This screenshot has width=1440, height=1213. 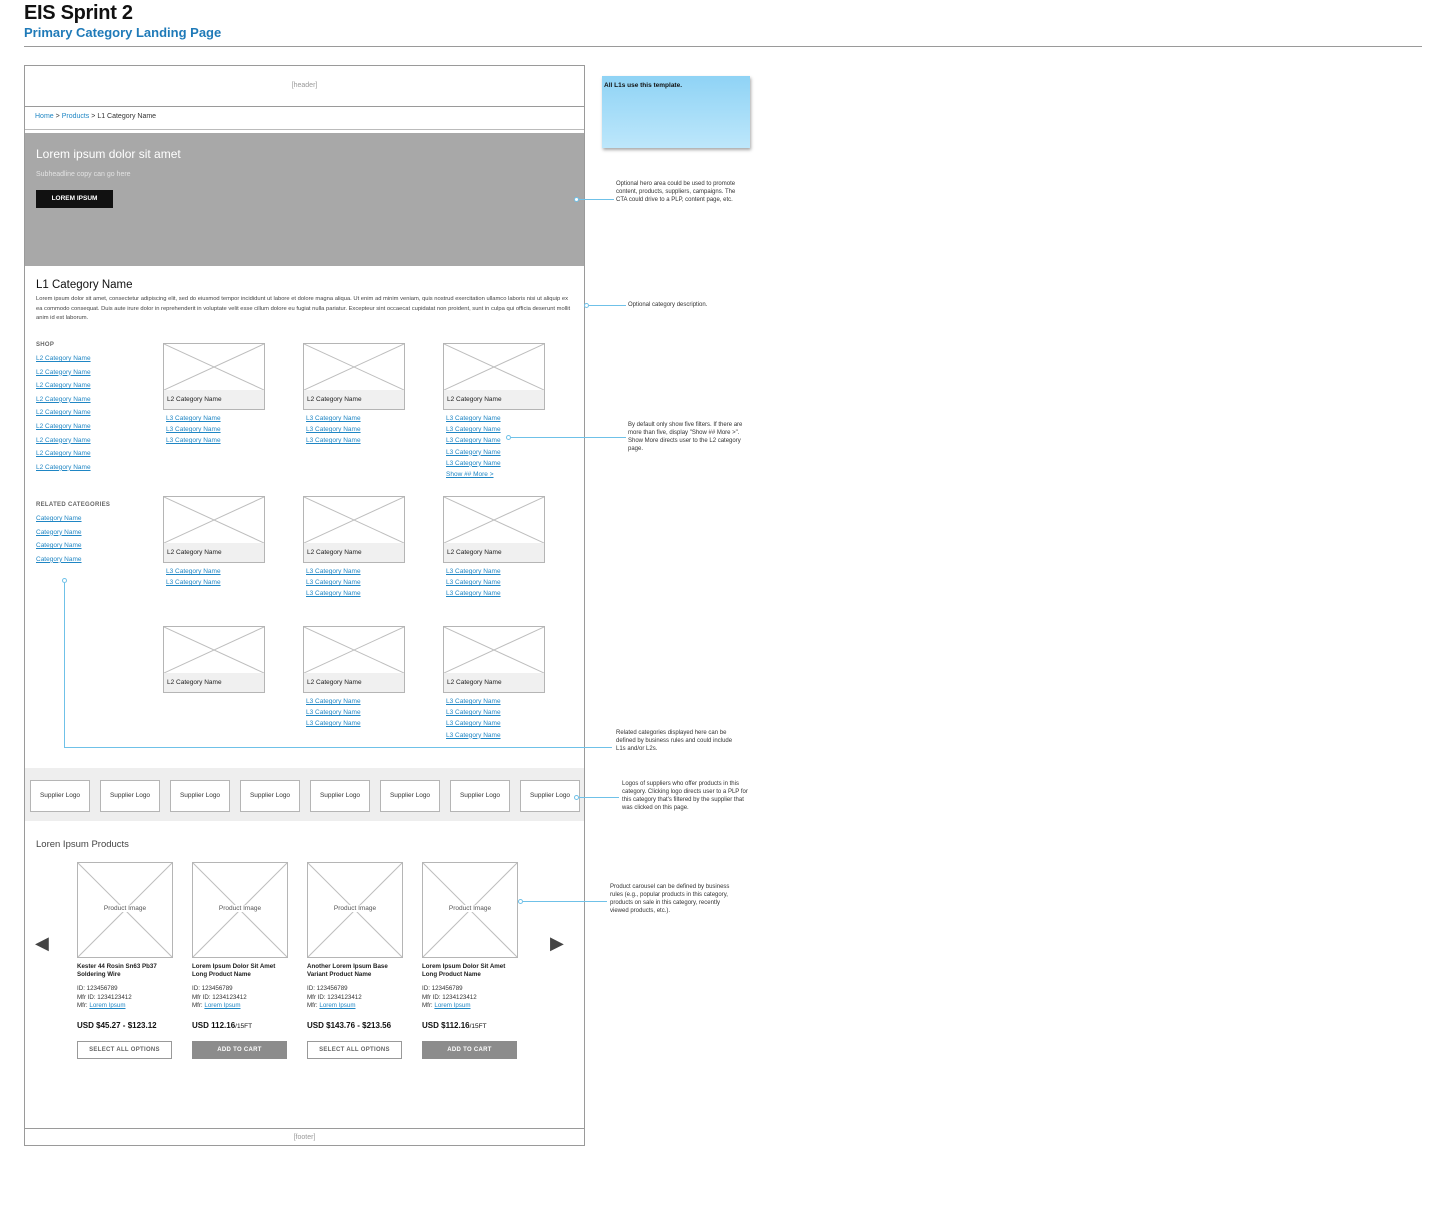 I want to click on arrow-right-icon: ▶, so click(x=557, y=943).